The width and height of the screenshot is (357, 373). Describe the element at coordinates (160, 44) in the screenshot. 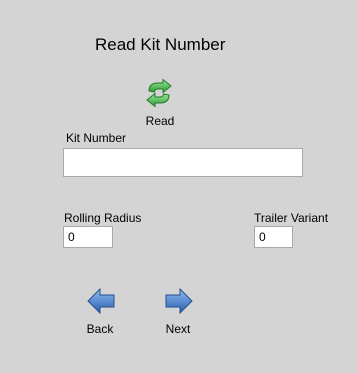

I see `page-title: Read Kit Number` at that location.